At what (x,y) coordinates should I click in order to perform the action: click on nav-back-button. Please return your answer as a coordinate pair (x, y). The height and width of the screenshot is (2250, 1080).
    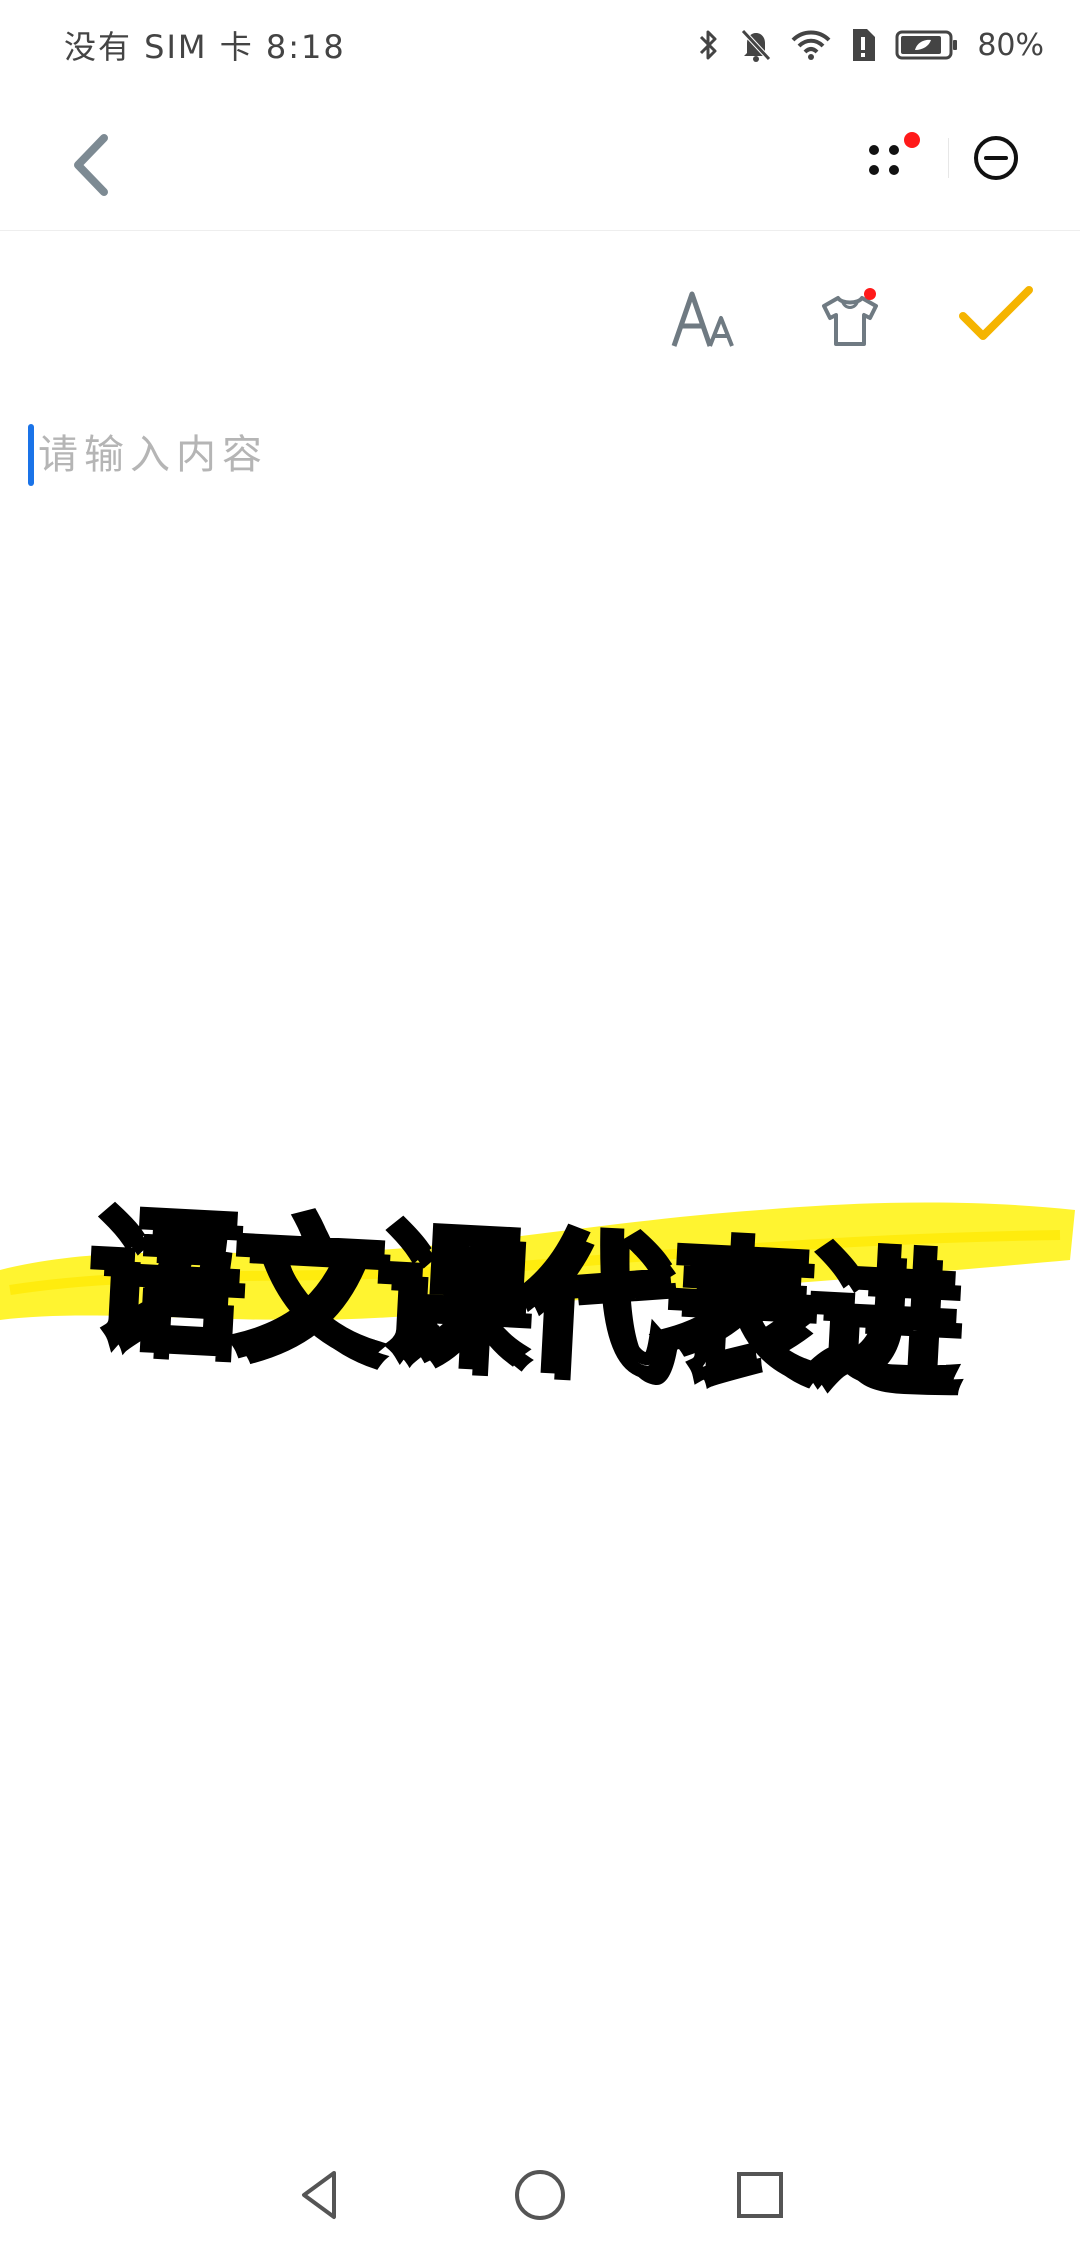
    Looking at the image, I should click on (320, 2195).